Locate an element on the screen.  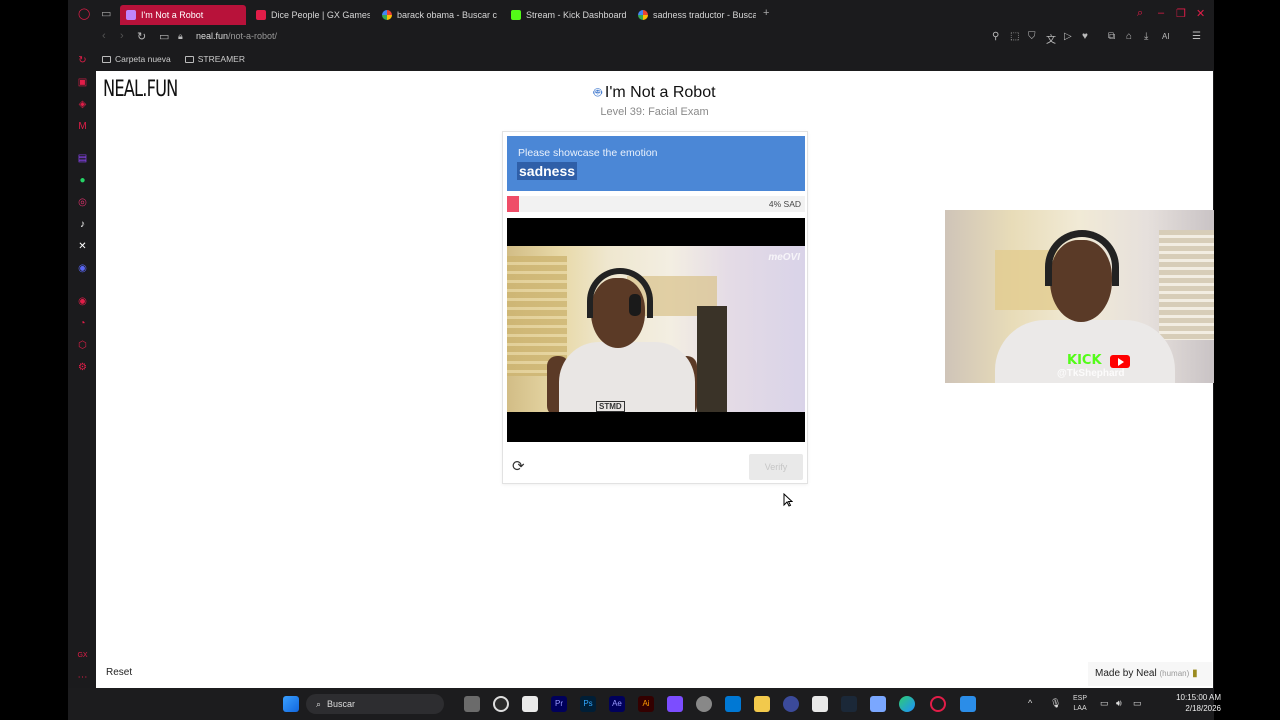
steam-icon is located at coordinates (849, 704).